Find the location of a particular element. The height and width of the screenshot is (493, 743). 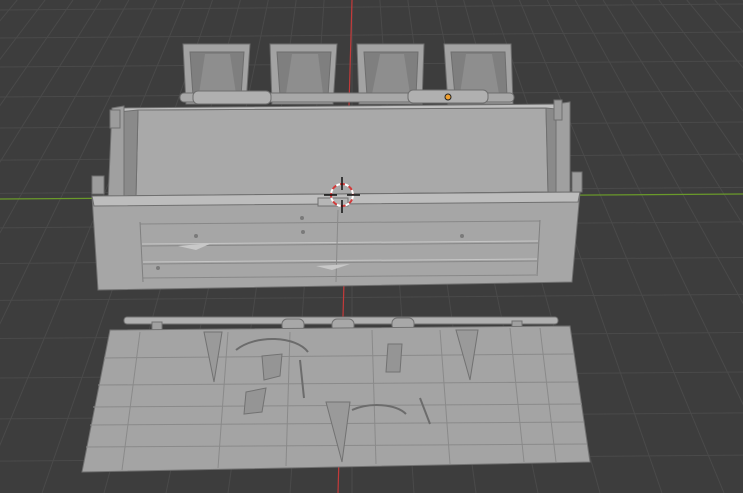

hinge-knuckle is located at coordinates (232, 97).